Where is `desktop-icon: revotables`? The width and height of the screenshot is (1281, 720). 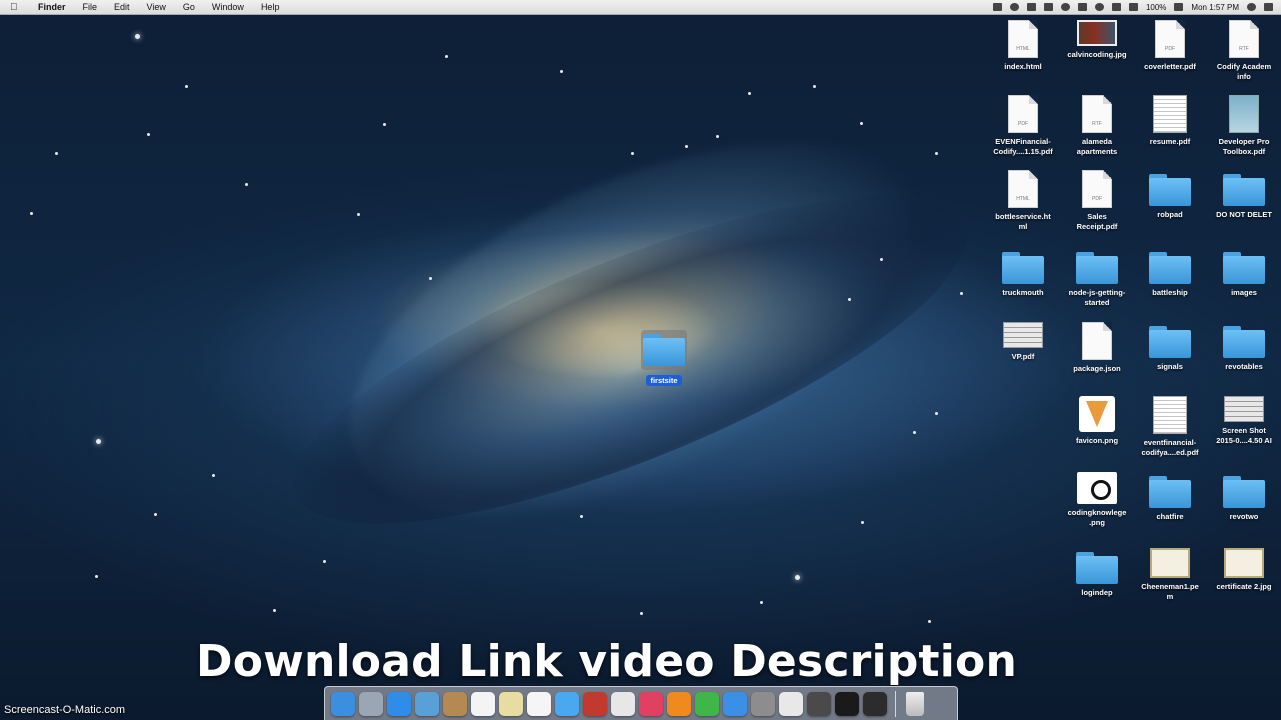
desktop-icon: revotables is located at coordinates (1243, 347).